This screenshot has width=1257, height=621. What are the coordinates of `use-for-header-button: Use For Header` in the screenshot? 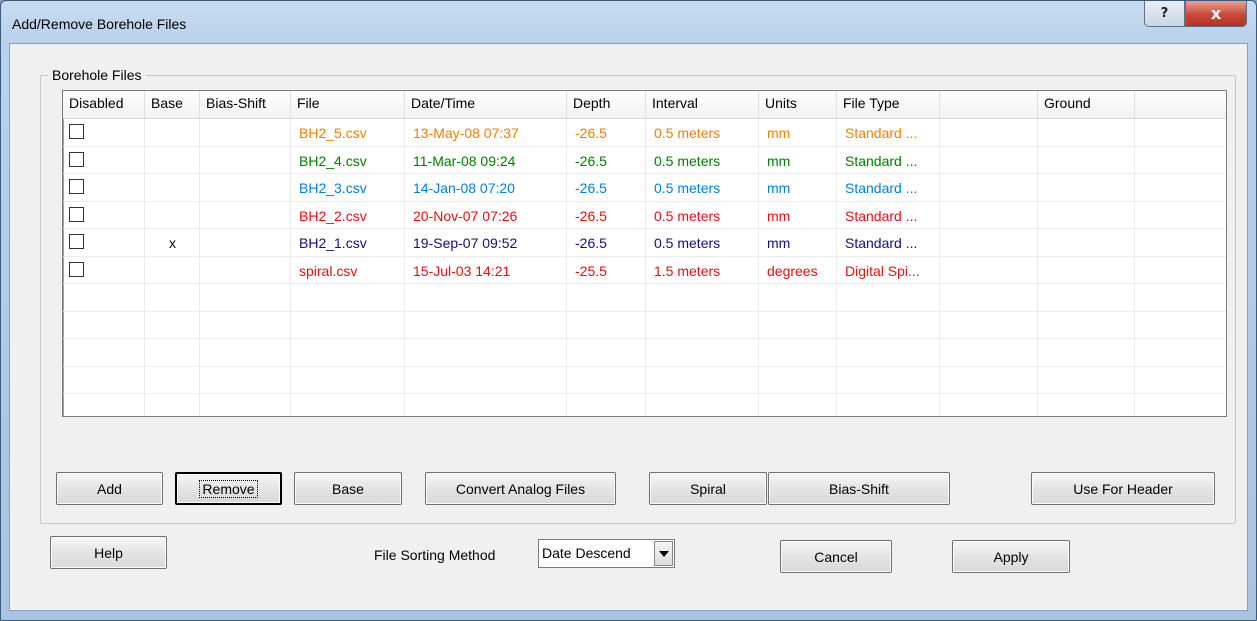 It's located at (1123, 488).